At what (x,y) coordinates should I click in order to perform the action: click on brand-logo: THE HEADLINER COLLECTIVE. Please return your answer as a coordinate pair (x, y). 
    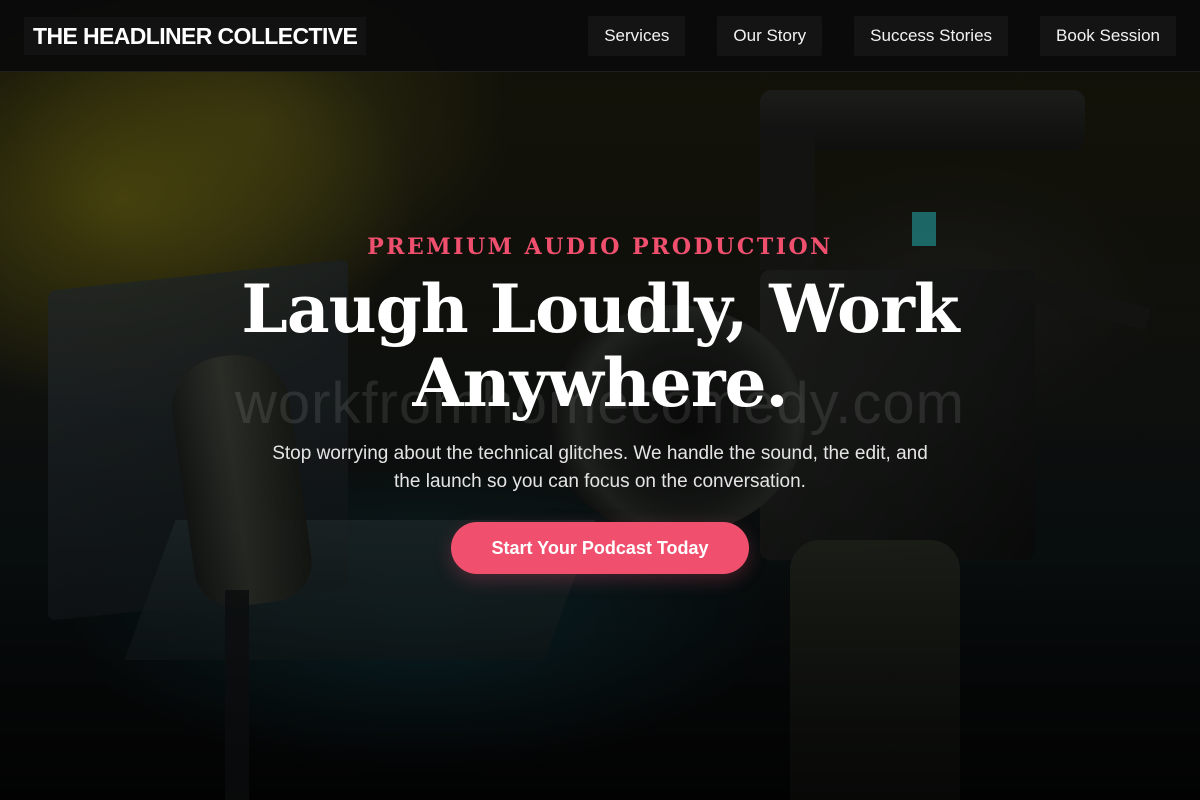
    Looking at the image, I should click on (195, 36).